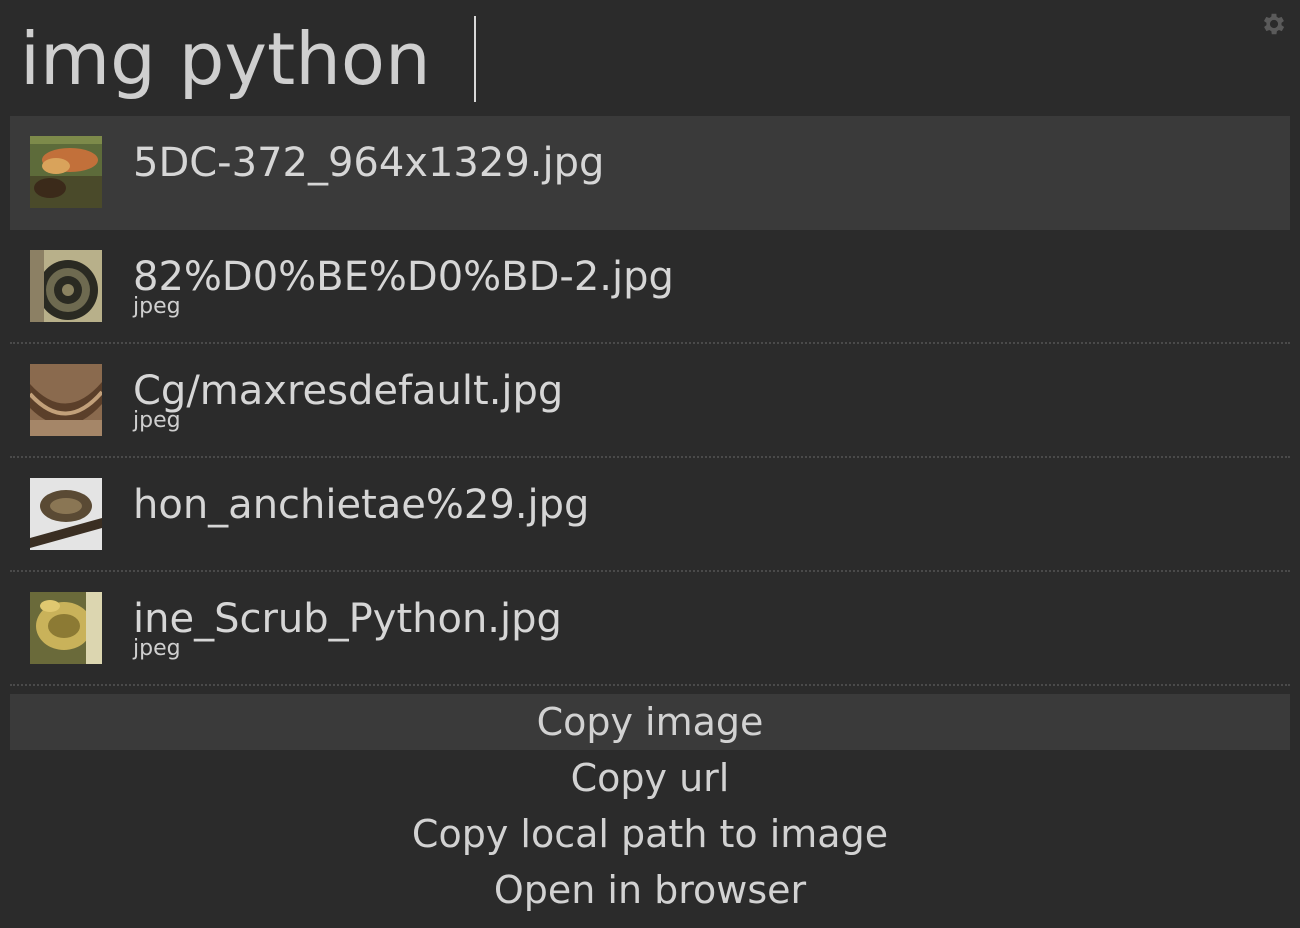 This screenshot has width=1300, height=928. Describe the element at coordinates (650, 834) in the screenshot. I see `copy-local-path-action: Copy local path to image` at that location.